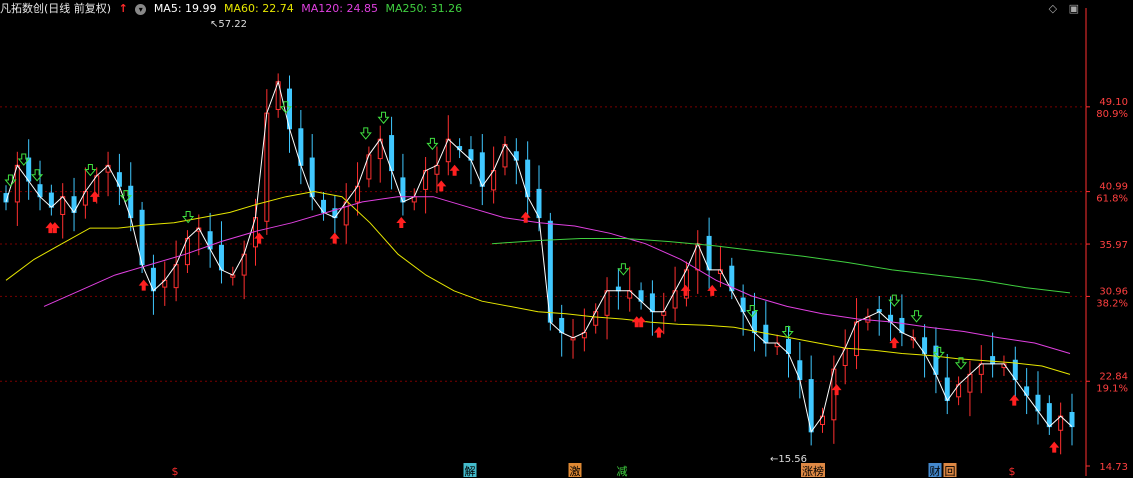  Describe the element at coordinates (1113, 187) in the screenshot. I see `price-tick-label: 40.99` at that location.